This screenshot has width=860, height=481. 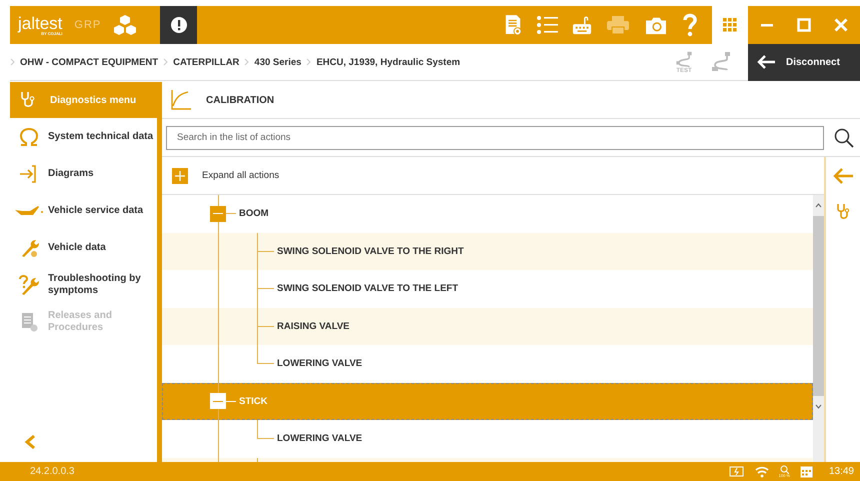 I want to click on clock-time: 13:49, so click(x=841, y=471).